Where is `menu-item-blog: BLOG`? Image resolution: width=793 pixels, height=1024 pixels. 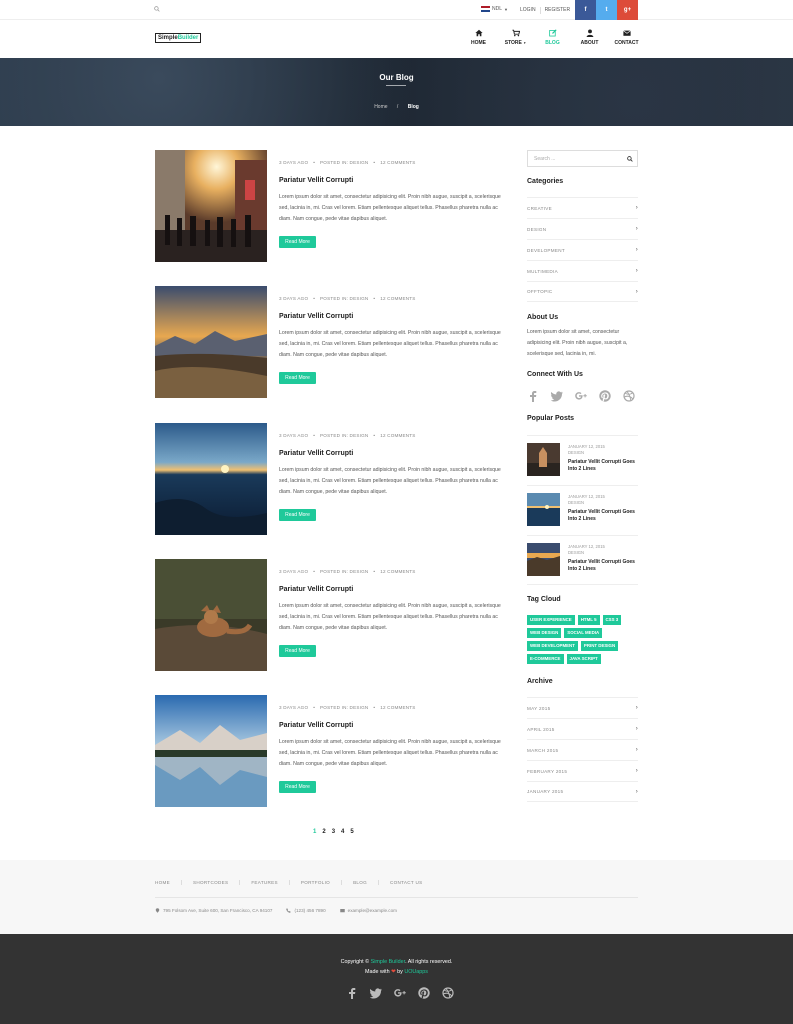
menu-item-blog: BLOG is located at coordinates (552, 37).